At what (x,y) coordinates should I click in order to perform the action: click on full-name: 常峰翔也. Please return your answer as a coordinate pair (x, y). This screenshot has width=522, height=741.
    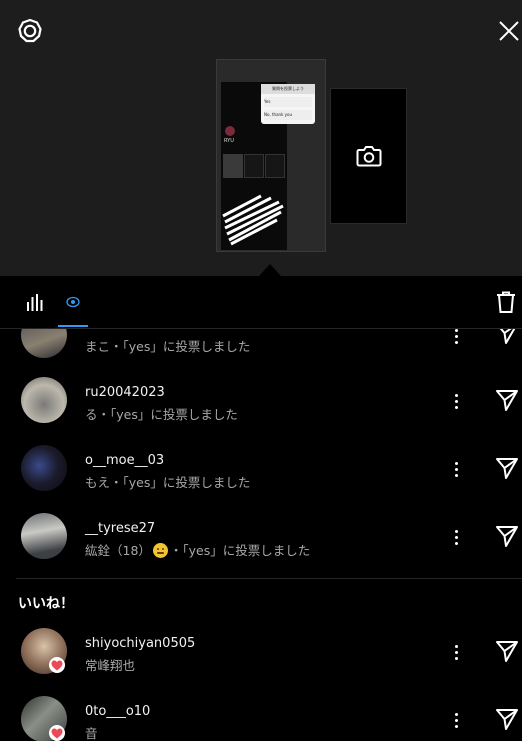
    Looking at the image, I should click on (110, 665).